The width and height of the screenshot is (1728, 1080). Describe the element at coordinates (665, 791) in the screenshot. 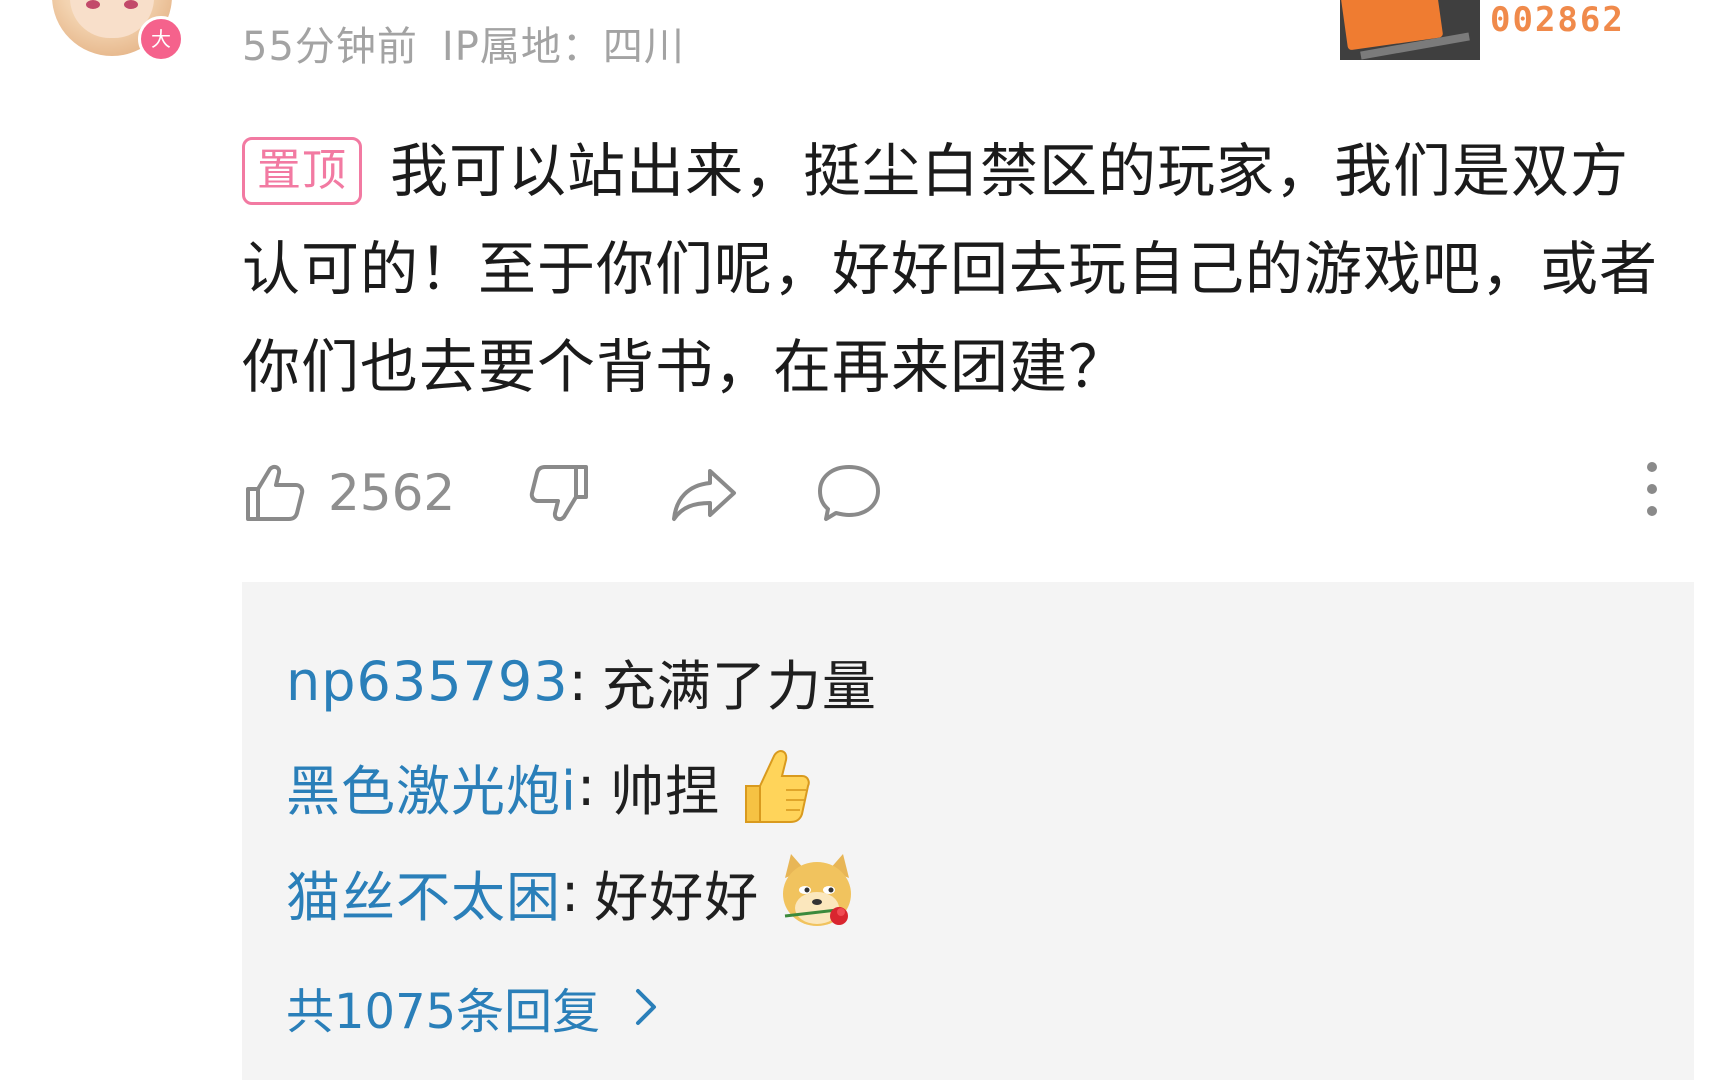

I see `reply-text: 帅捏` at that location.